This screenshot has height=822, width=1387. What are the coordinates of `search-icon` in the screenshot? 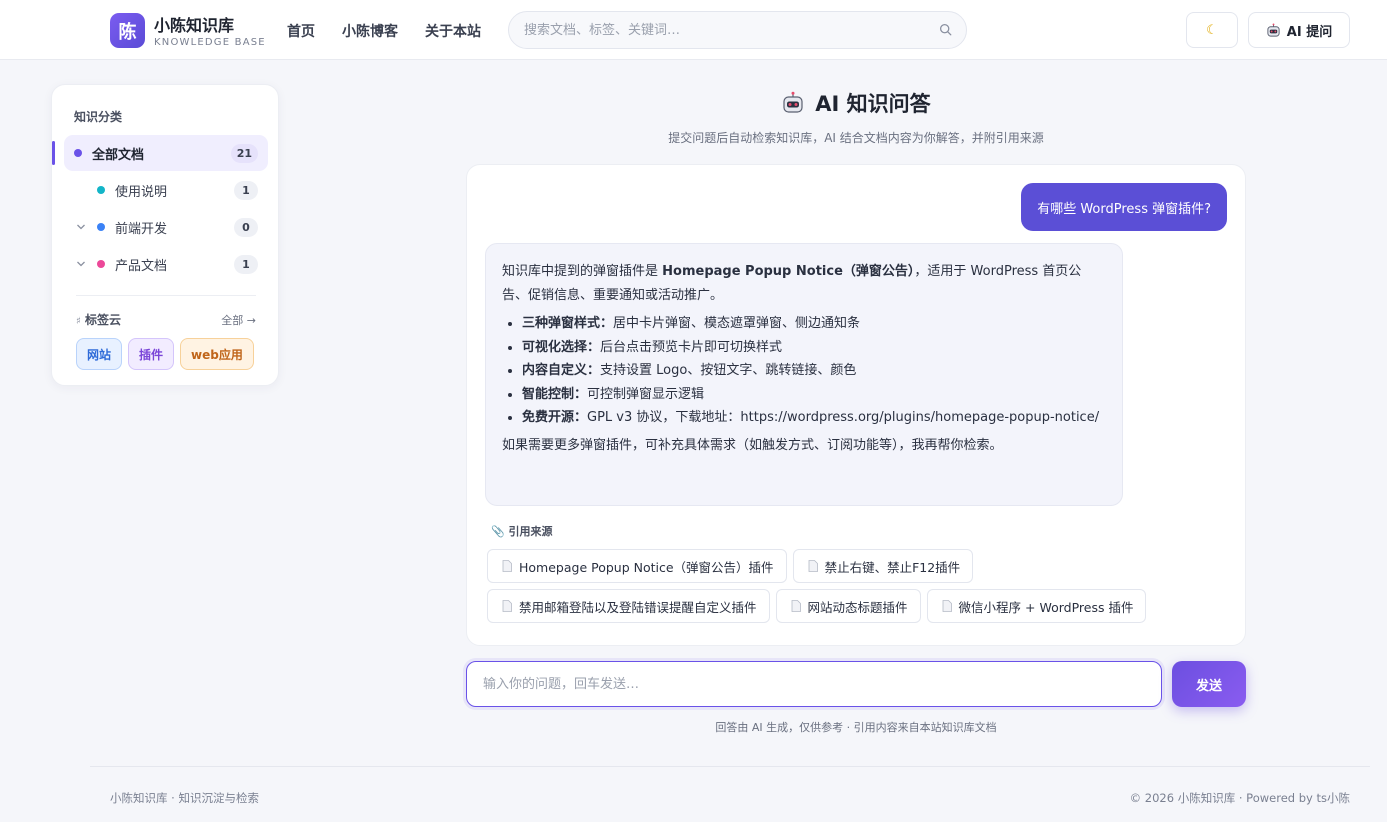 It's located at (945, 29).